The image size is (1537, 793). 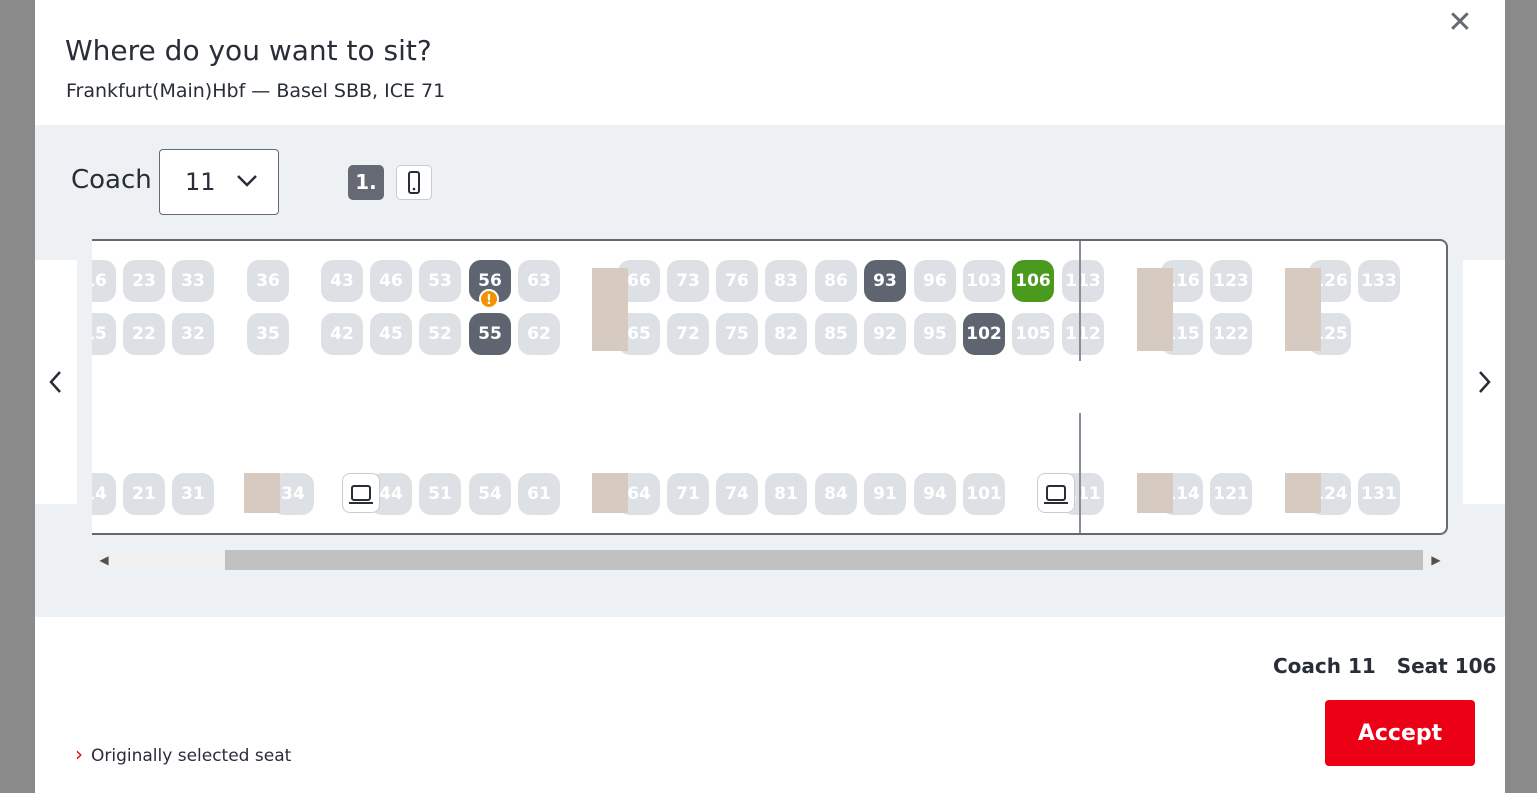 What do you see at coordinates (293, 494) in the screenshot?
I see `seat-number: 34` at bounding box center [293, 494].